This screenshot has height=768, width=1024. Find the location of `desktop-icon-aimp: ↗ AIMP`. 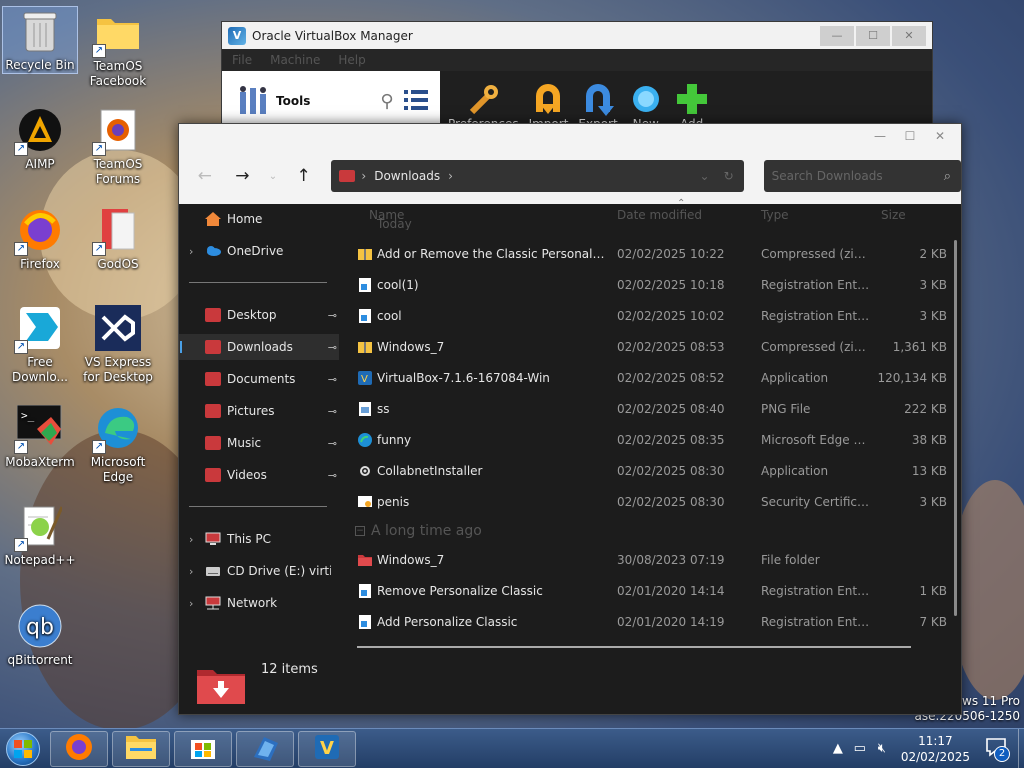

desktop-icon-aimp: ↗ AIMP is located at coordinates (40, 139).